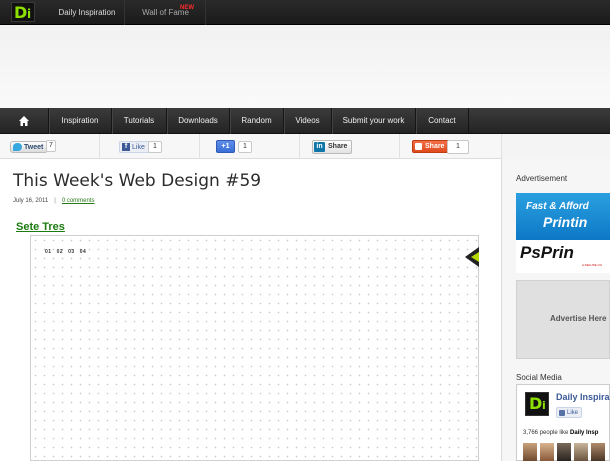 Image resolution: width=610 pixels, height=461 pixels. What do you see at coordinates (569, 412) in the screenshot?
I see `facebook-page-like-button: Like` at bounding box center [569, 412].